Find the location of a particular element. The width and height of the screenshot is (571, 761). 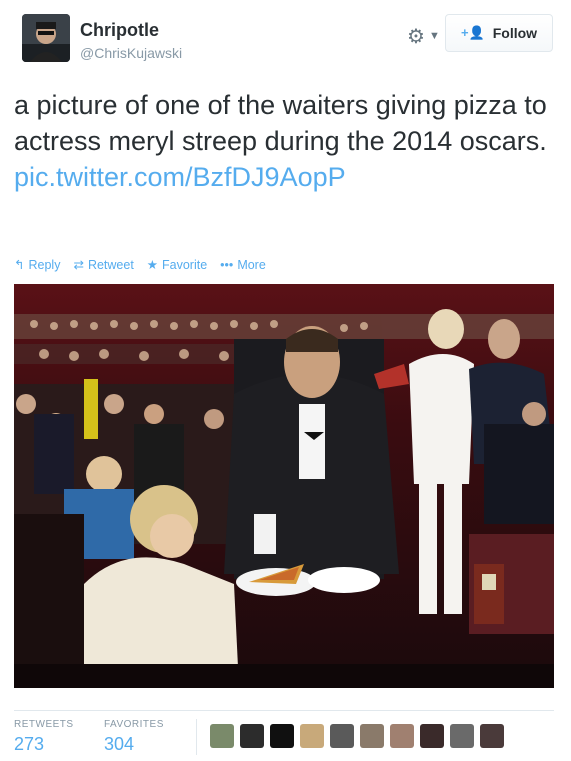

more-dots-icon: ••• is located at coordinates (227, 264).